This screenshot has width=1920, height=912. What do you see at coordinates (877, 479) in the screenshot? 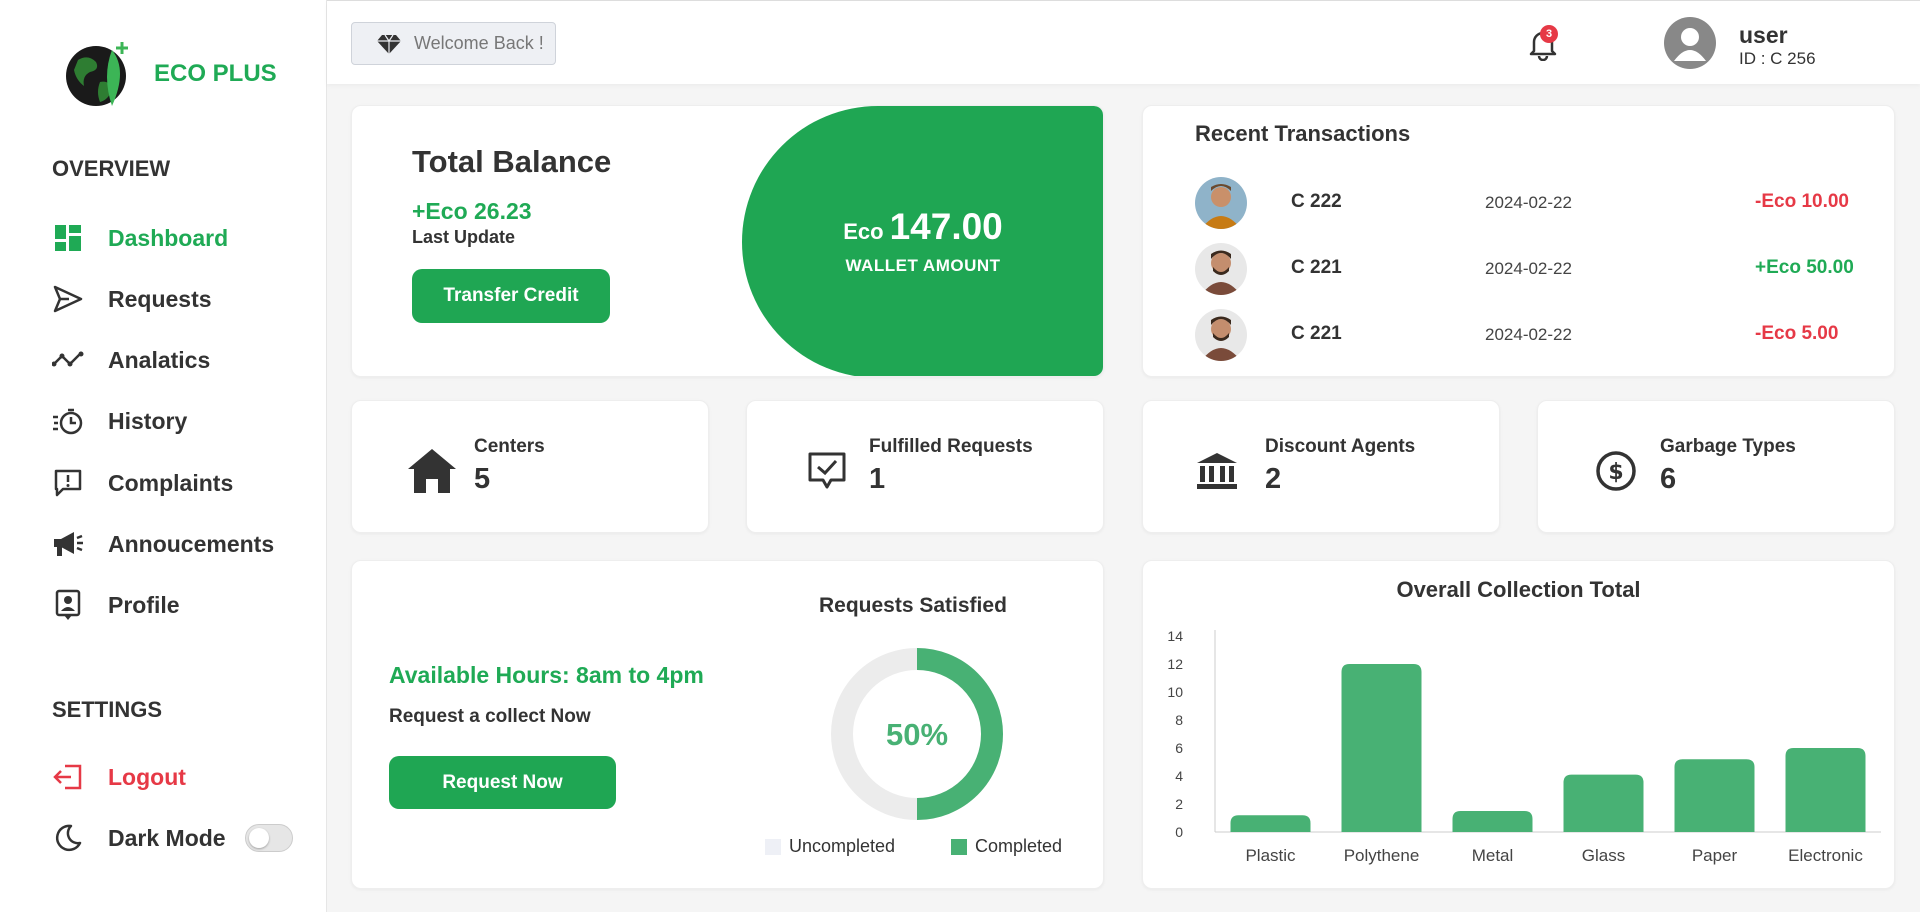
I see `stat-value: 1` at bounding box center [877, 479].